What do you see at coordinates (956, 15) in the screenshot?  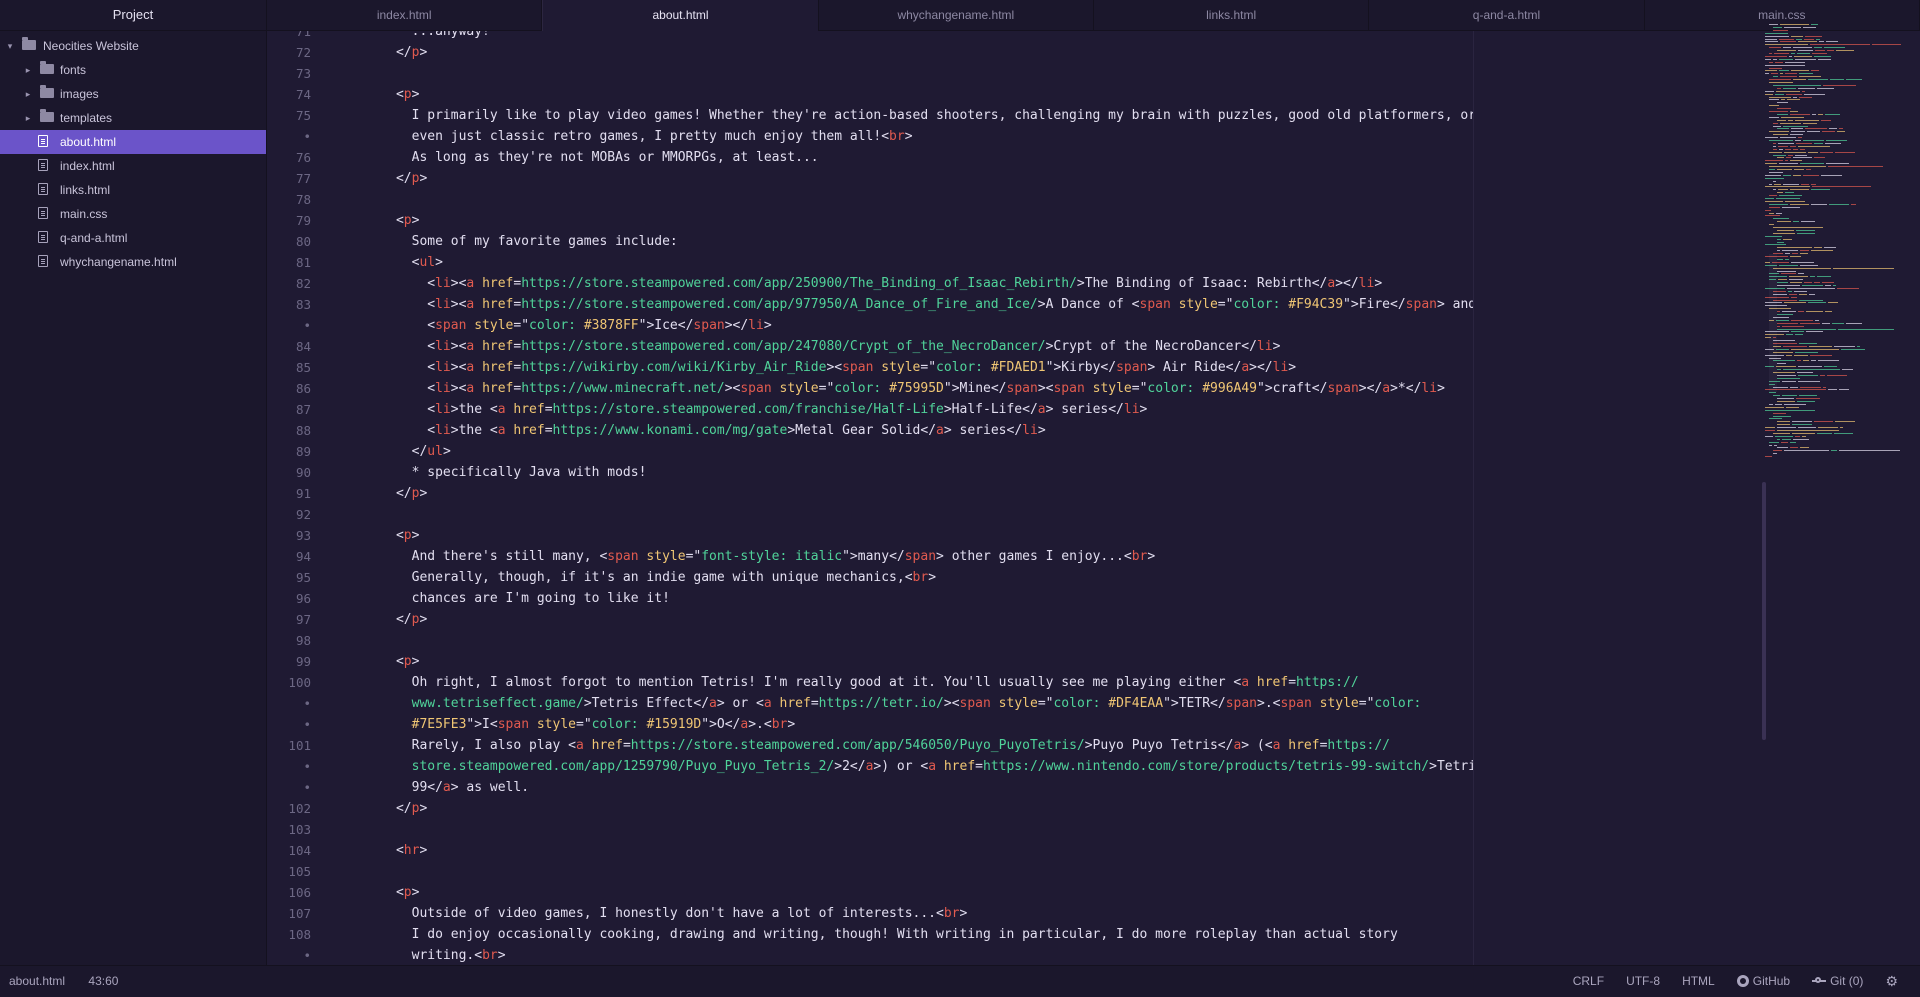 I see `tab-whychangename-html: whychangename.html` at bounding box center [956, 15].